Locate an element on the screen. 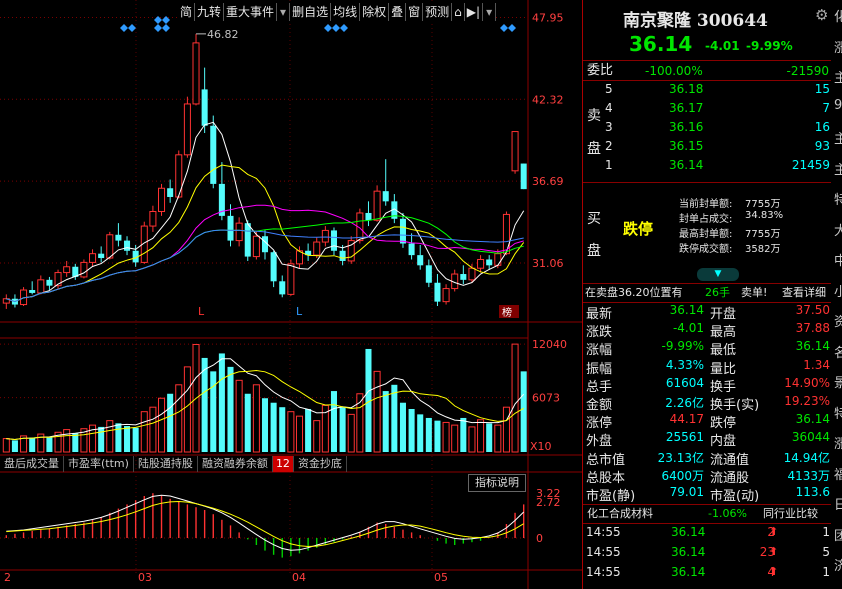 The image size is (842, 589). limit-down-badge: 跌停 is located at coordinates (638, 229).